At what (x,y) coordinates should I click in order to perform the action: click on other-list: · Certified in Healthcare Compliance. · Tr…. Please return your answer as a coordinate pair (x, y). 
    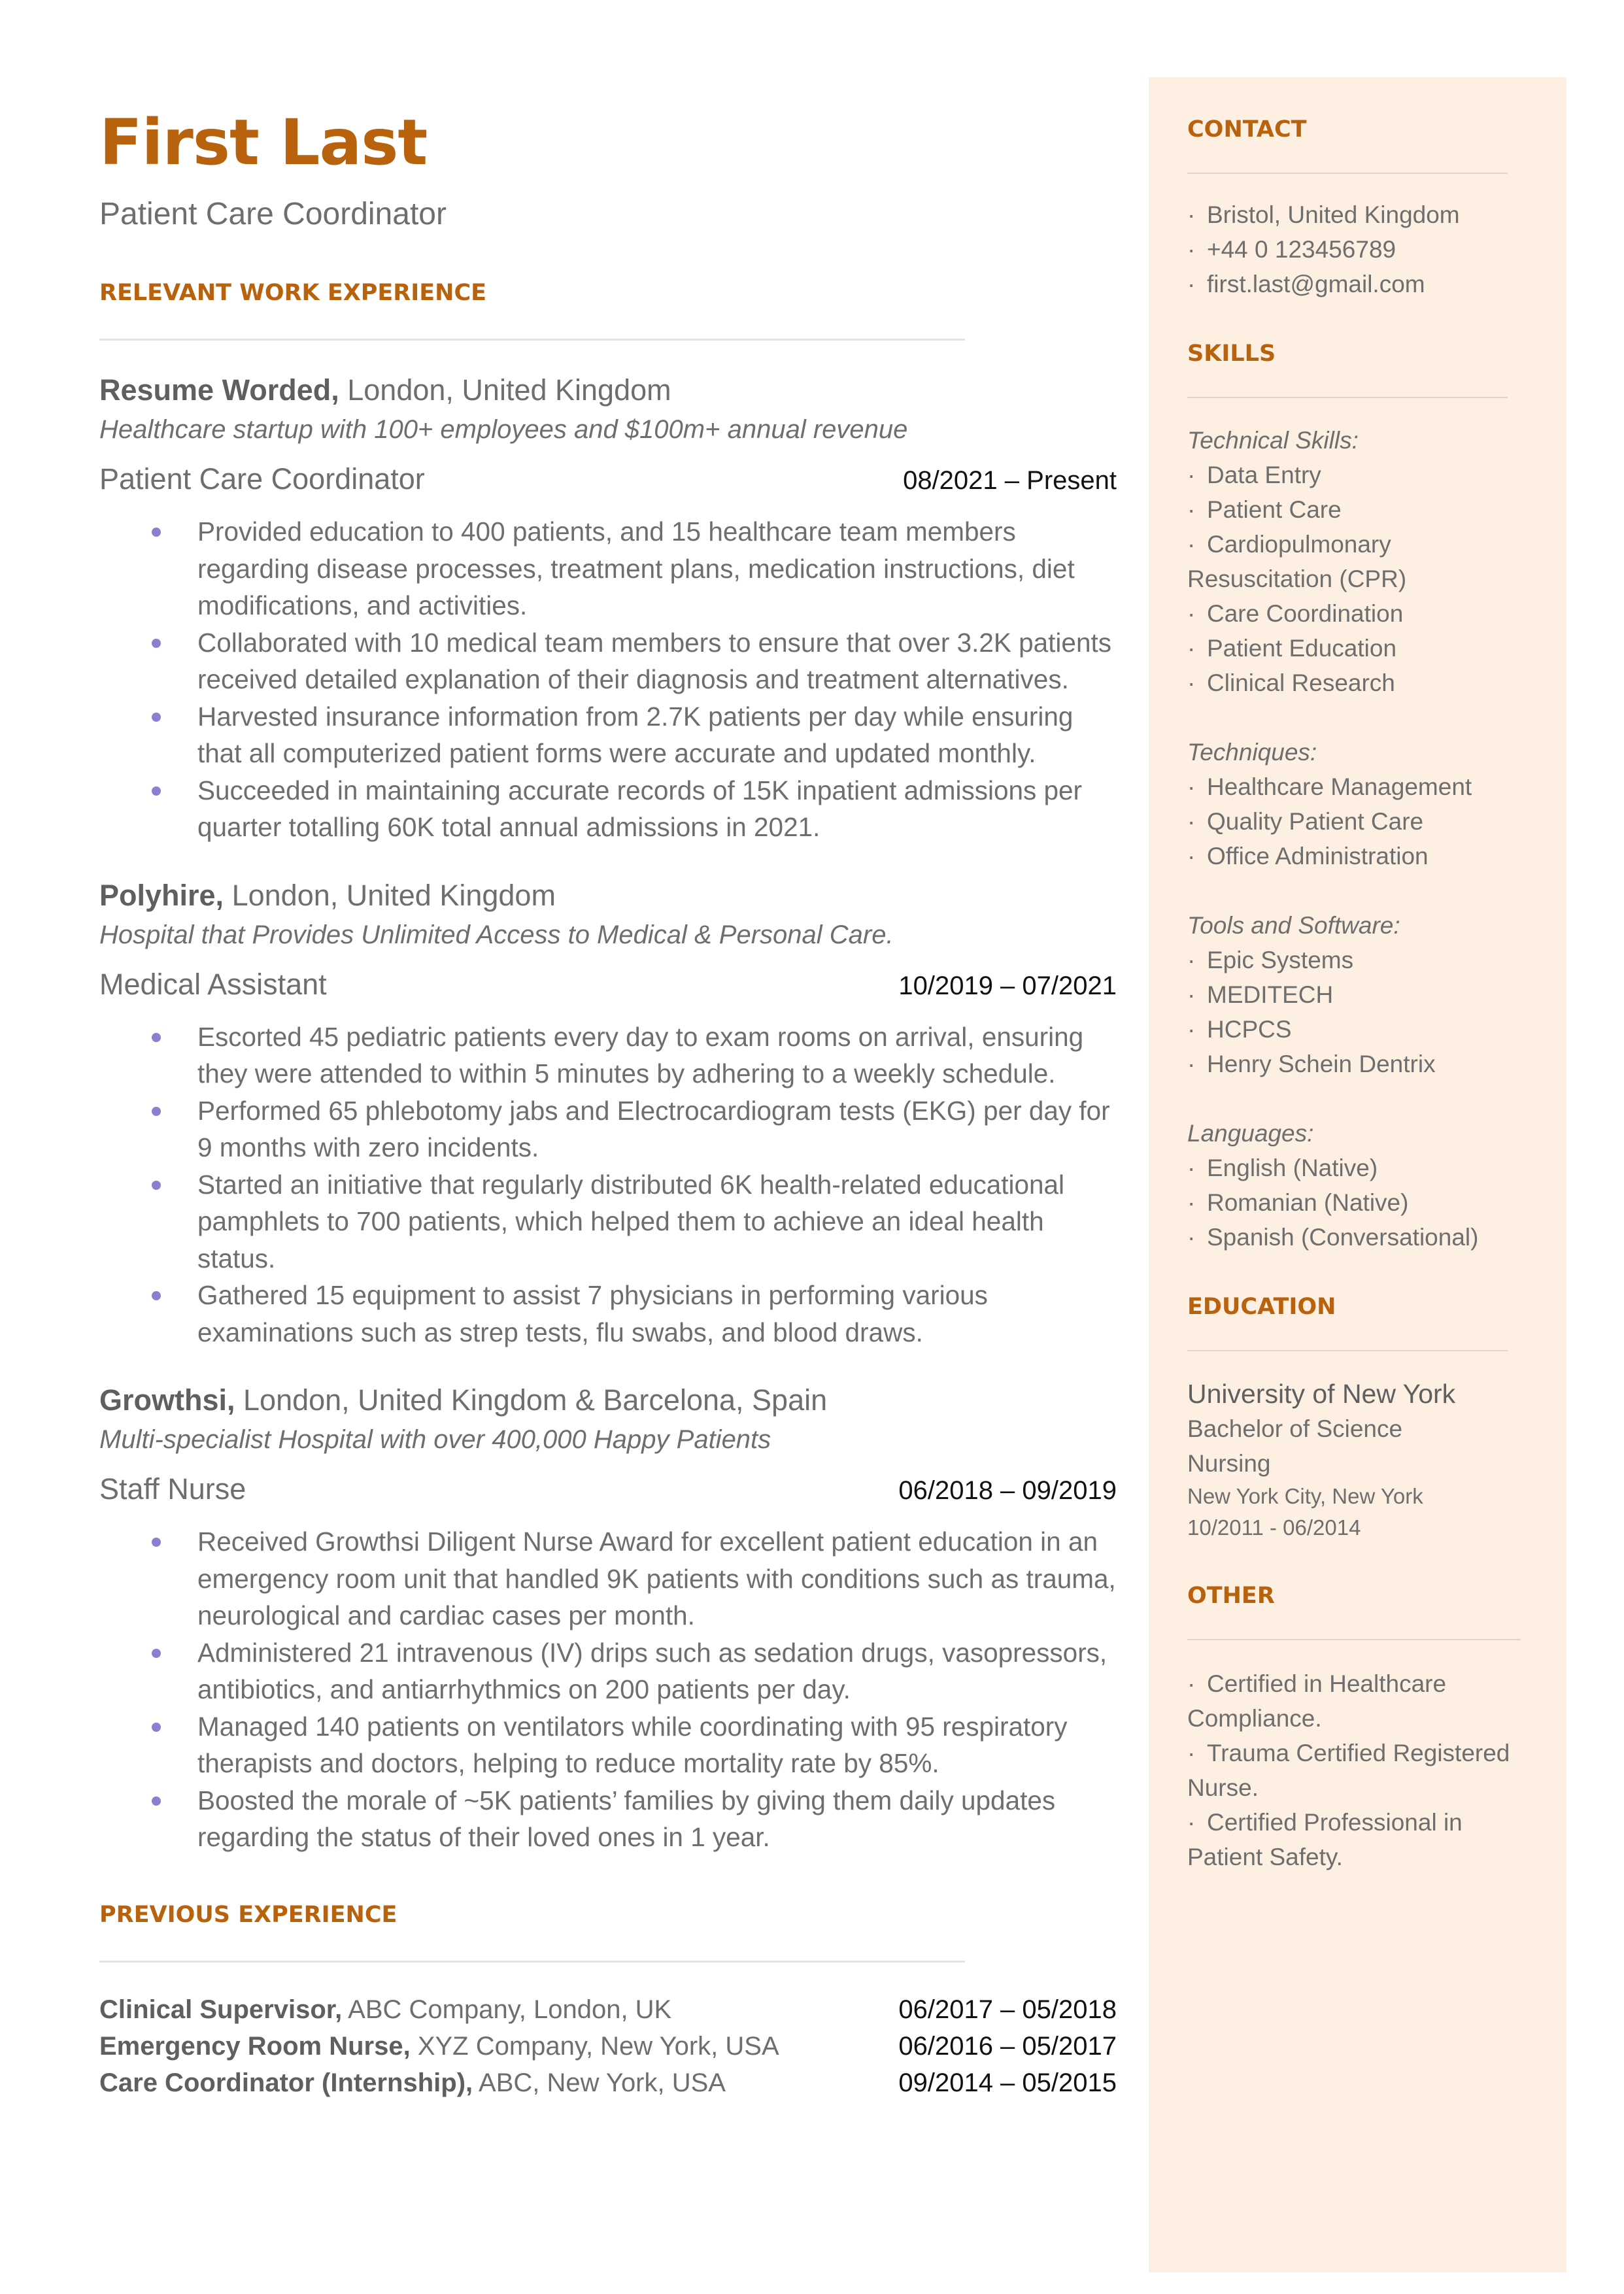
    Looking at the image, I should click on (1357, 1770).